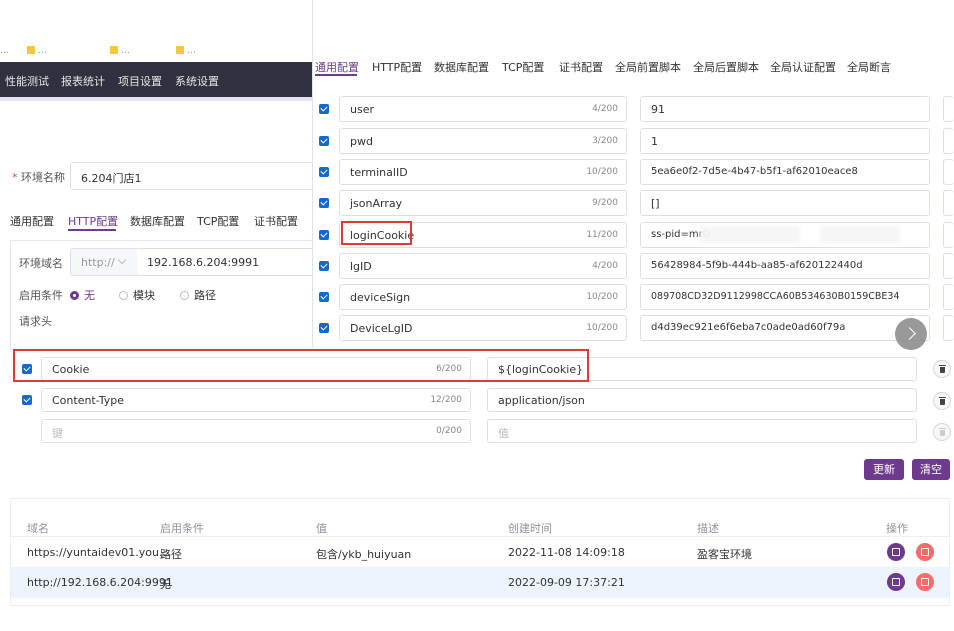 The width and height of the screenshot is (954, 631). I want to click on header-key-input: 键 0/200, so click(256, 431).